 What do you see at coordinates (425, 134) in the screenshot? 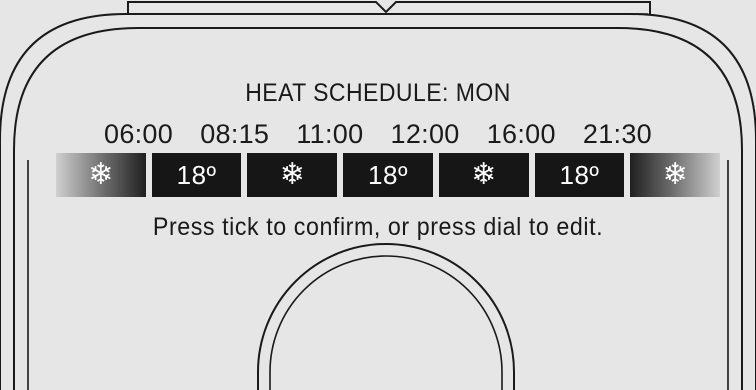
I see `time-label: 12:00` at bounding box center [425, 134].